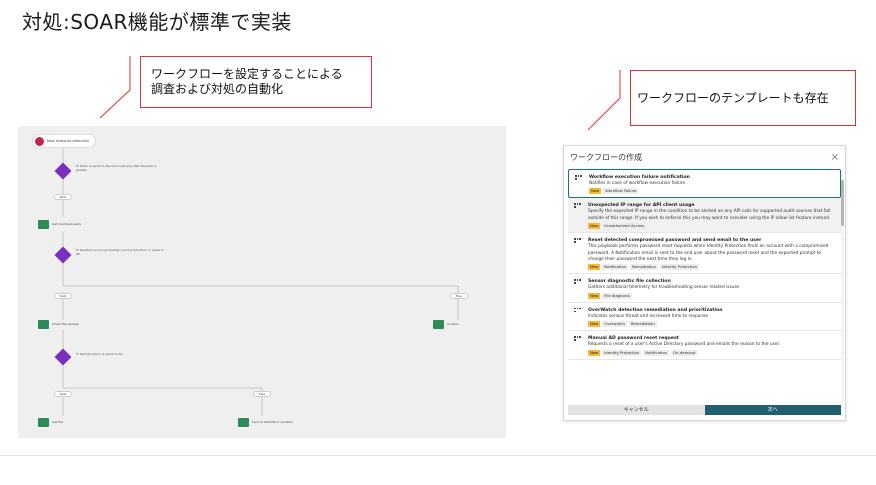  I want to click on callout-workflow-text: ワークフローを設定することによる 調査および対処の自動化, so click(247, 81).